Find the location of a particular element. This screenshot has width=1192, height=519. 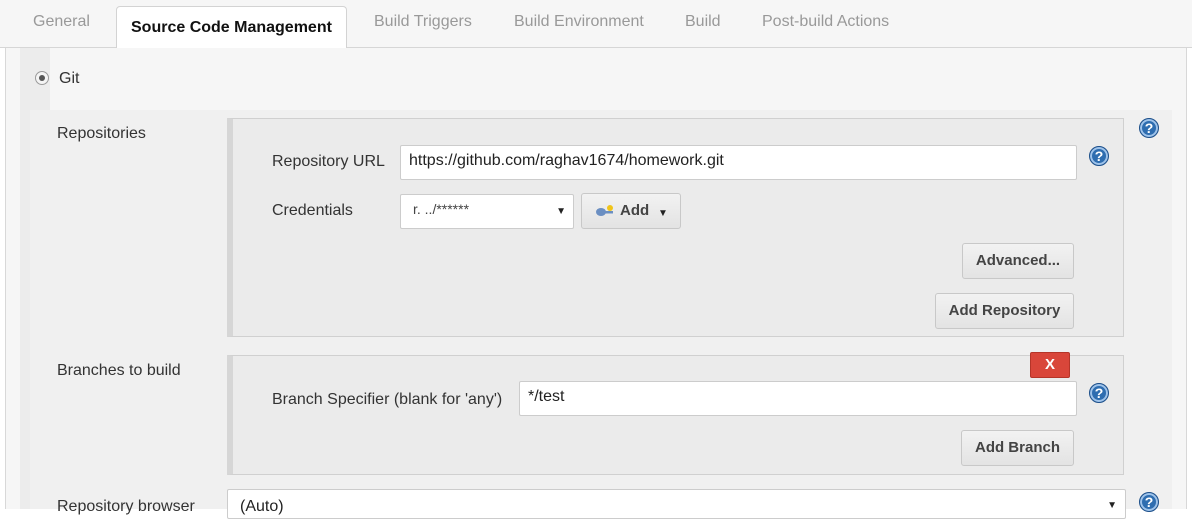

branch-specifier-help-icon: ? is located at coordinates (1099, 393).